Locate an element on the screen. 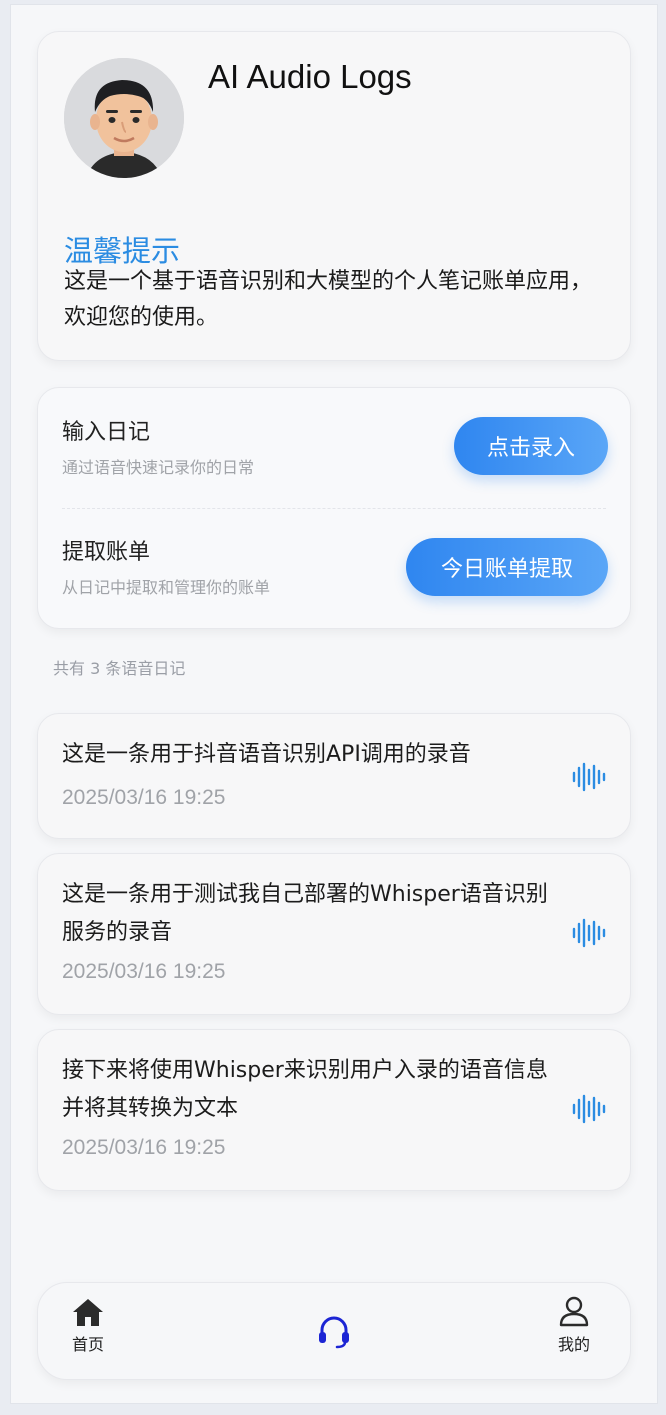 This screenshot has height=1415, width=666. avatar is located at coordinates (124, 118).